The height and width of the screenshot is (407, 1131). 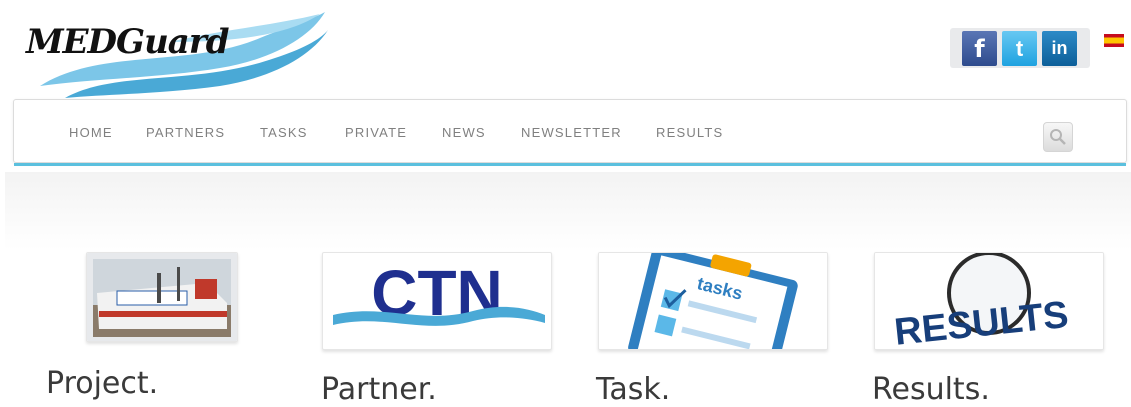 I want to click on twitter-icon: t, so click(x=1019, y=48).